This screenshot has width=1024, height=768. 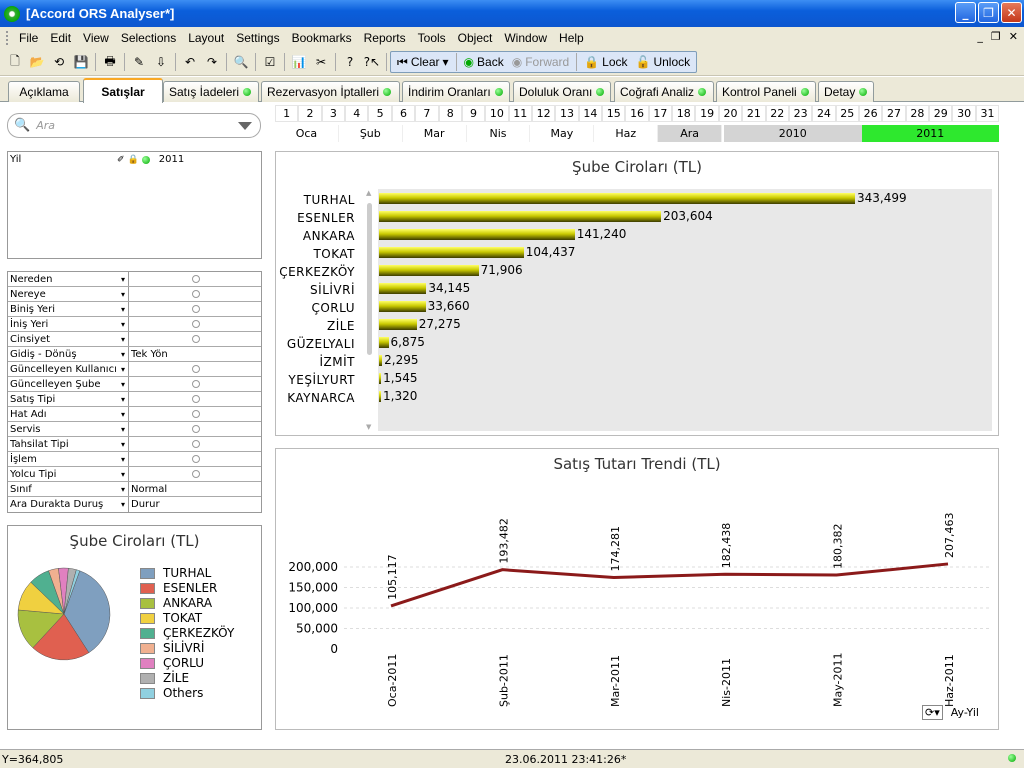 What do you see at coordinates (434, 133) in the screenshot?
I see `month-cell: Mar` at bounding box center [434, 133].